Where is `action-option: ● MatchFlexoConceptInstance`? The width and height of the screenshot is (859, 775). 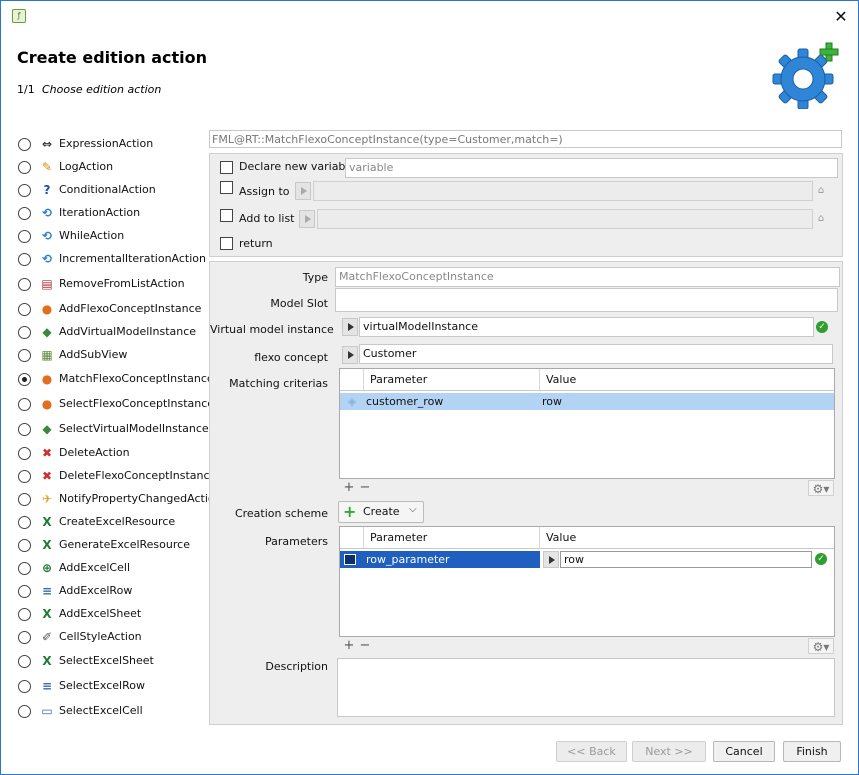
action-option: ● MatchFlexoConceptInstance is located at coordinates (114, 381).